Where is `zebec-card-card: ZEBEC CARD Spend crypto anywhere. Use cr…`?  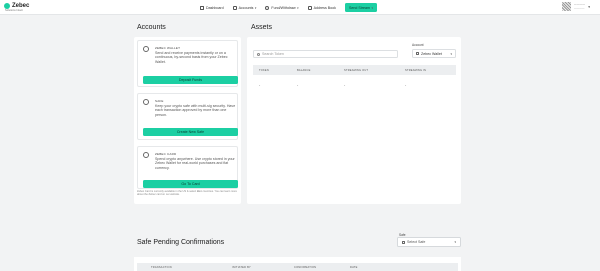
zebec-card-card: ZEBEC CARD Spend crypto anywhere. Use cr… is located at coordinates (187, 167).